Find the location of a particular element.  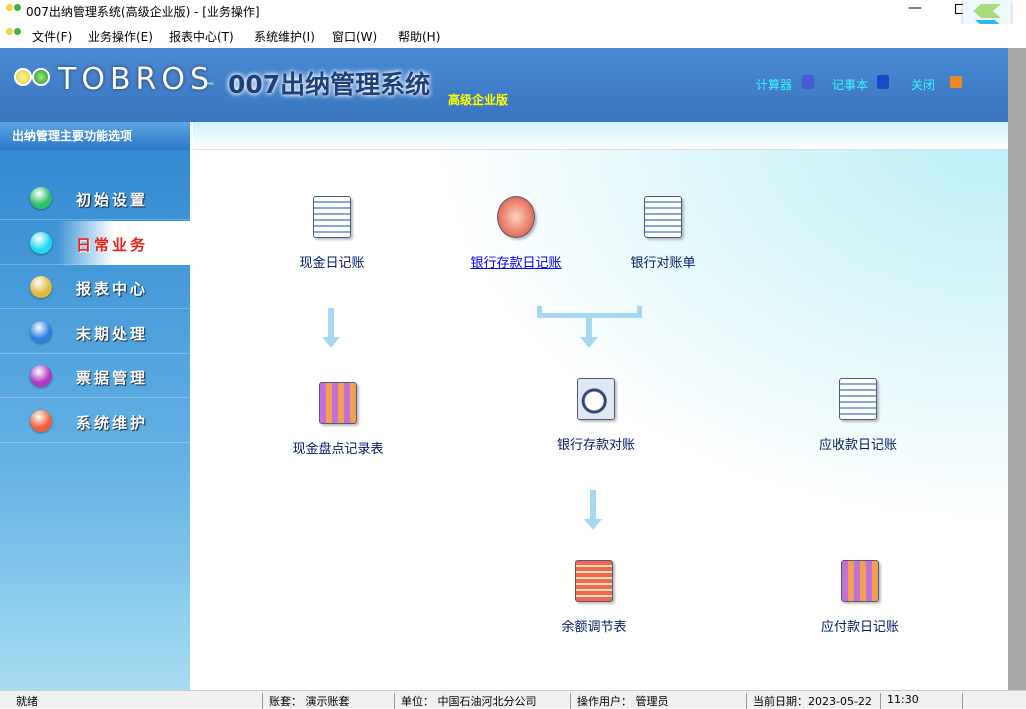

sidebar-item-label: 系统维护 is located at coordinates (112, 423).